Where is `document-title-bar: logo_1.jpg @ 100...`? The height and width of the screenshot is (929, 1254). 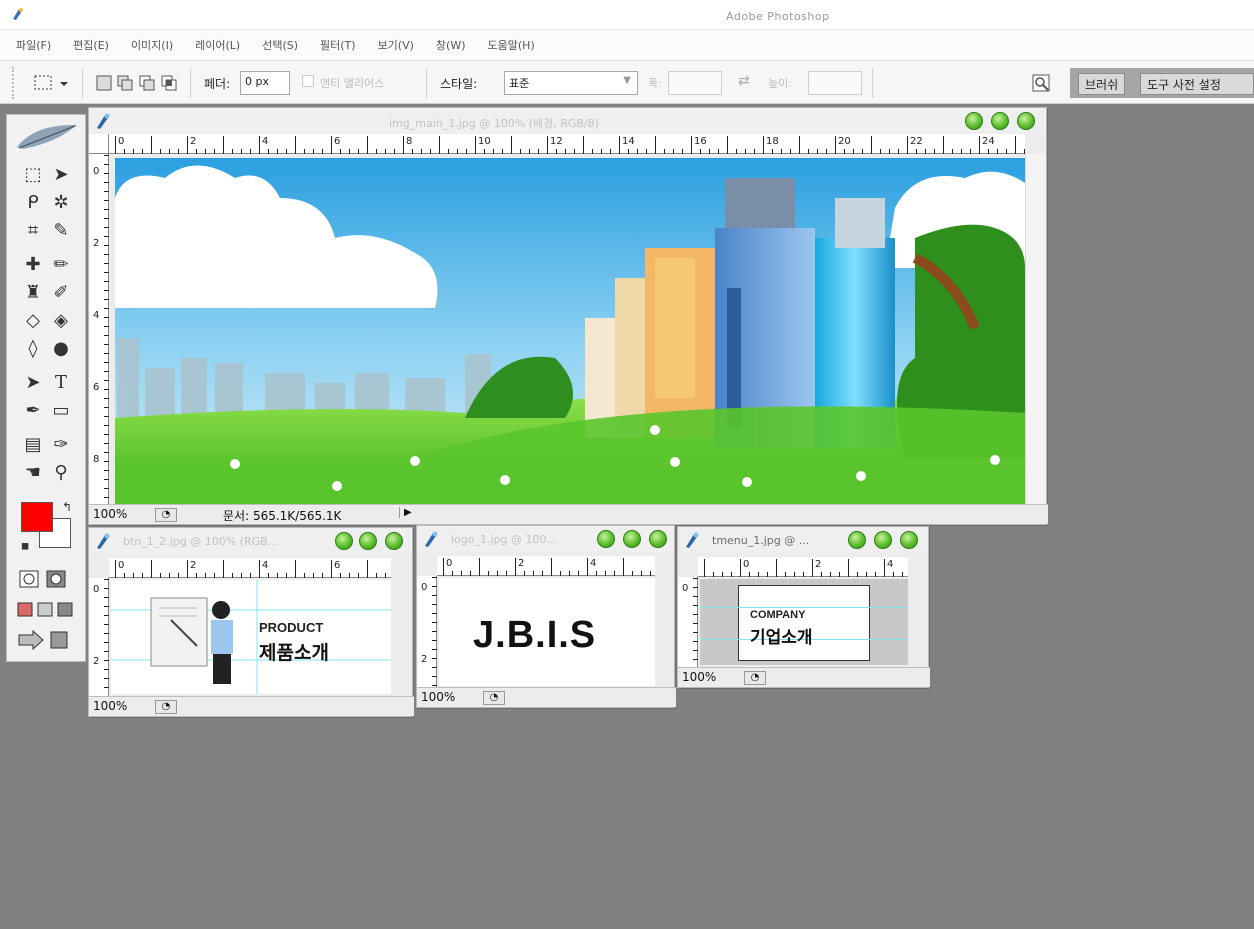 document-title-bar: logo_1.jpg @ 100... is located at coordinates (545, 539).